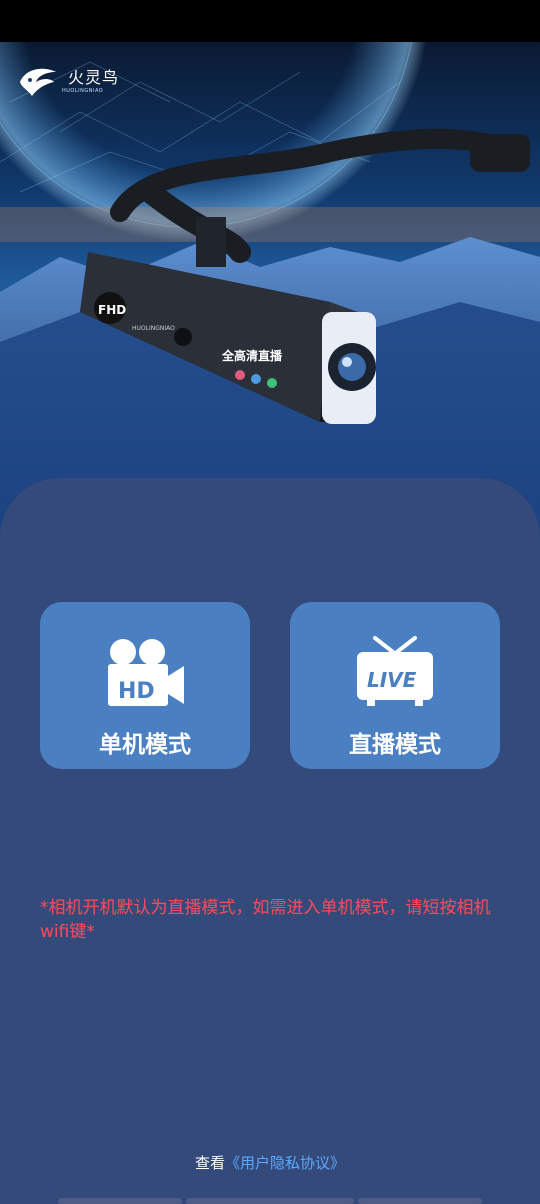 This screenshot has height=1204, width=540. I want to click on status-bar, so click(270, 21).